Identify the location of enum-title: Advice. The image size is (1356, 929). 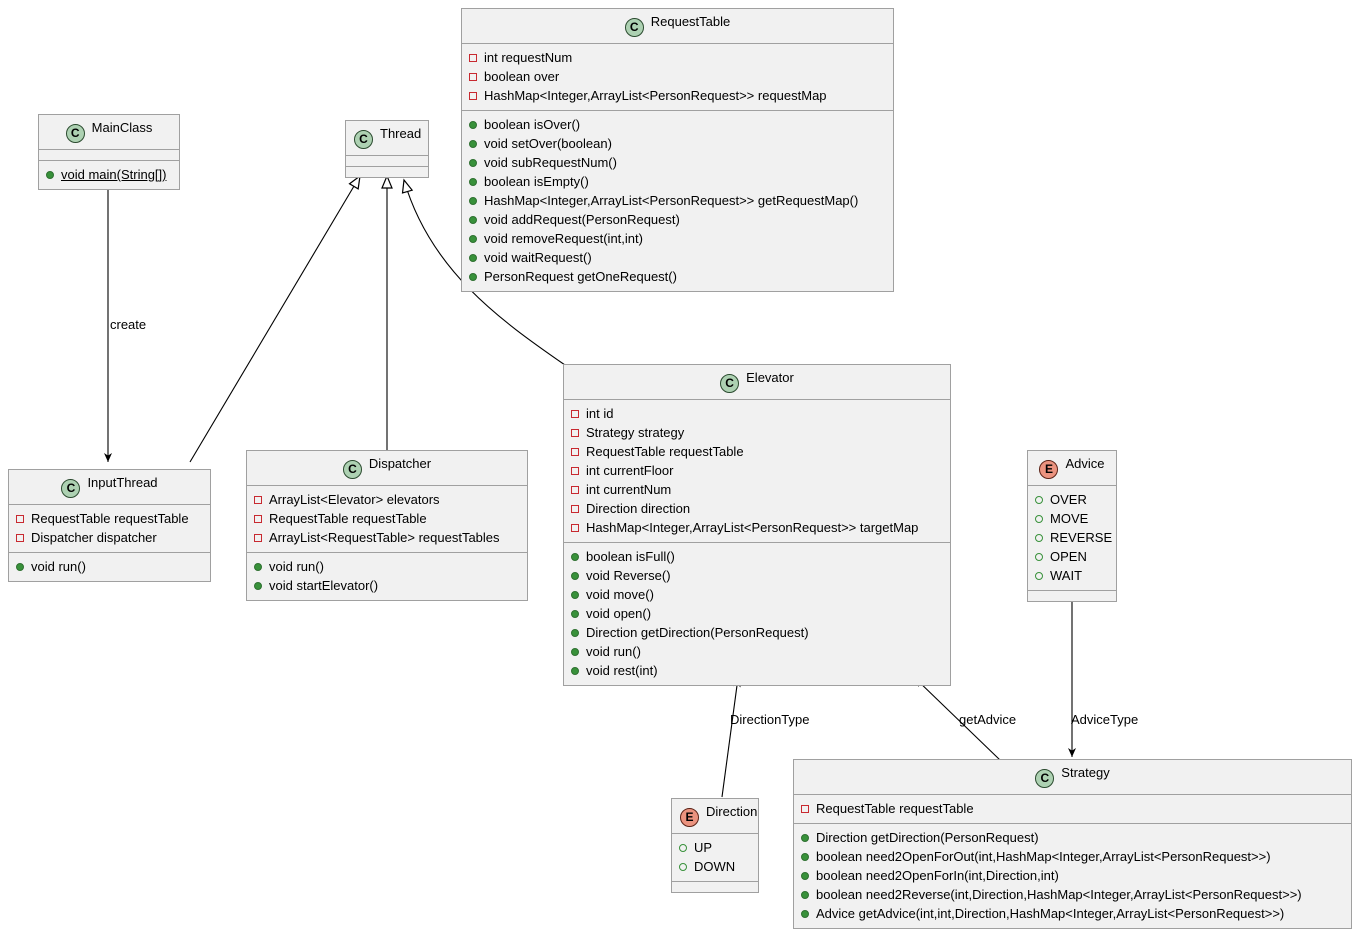
(1085, 463).